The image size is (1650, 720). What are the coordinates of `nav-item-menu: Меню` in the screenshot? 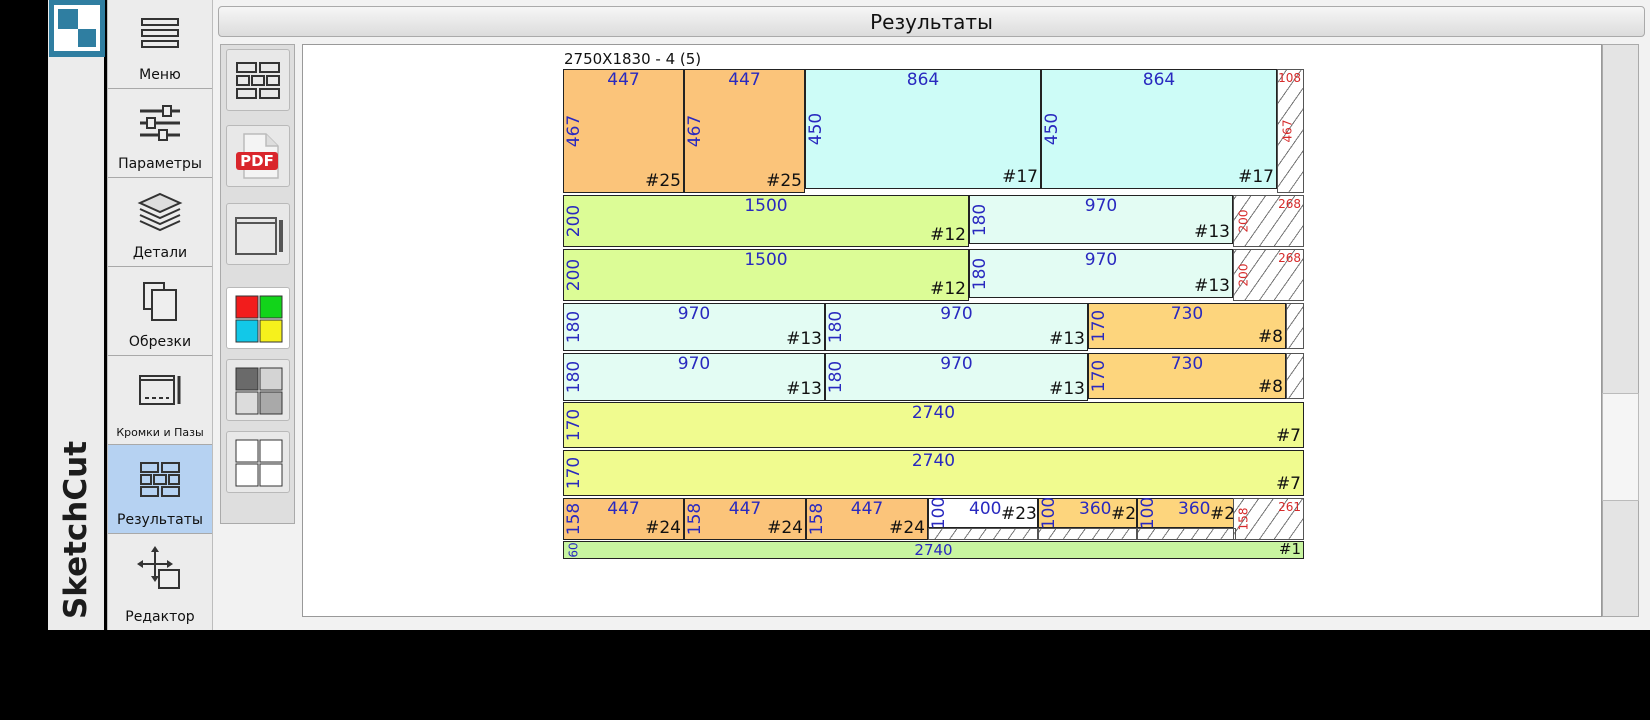 It's located at (160, 44).